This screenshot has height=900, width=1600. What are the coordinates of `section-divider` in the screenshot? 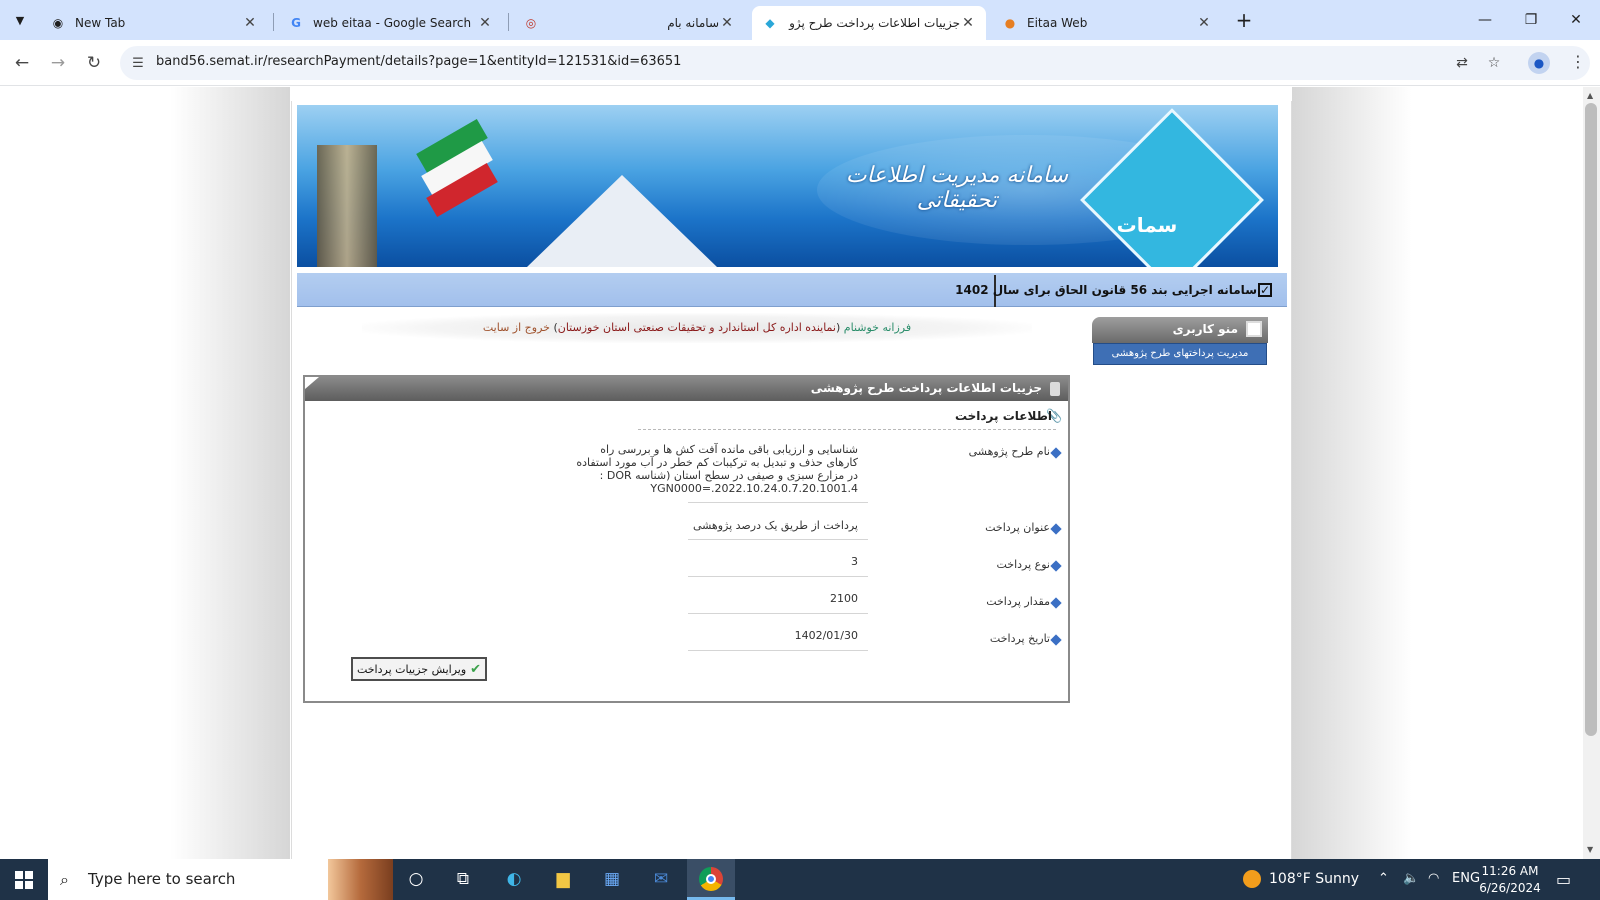 It's located at (847, 429).